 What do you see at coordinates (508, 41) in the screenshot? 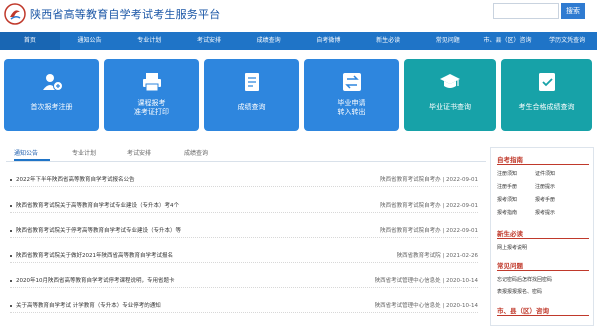
I see `nav-item-consult: 市、县（区）咨询` at bounding box center [508, 41].